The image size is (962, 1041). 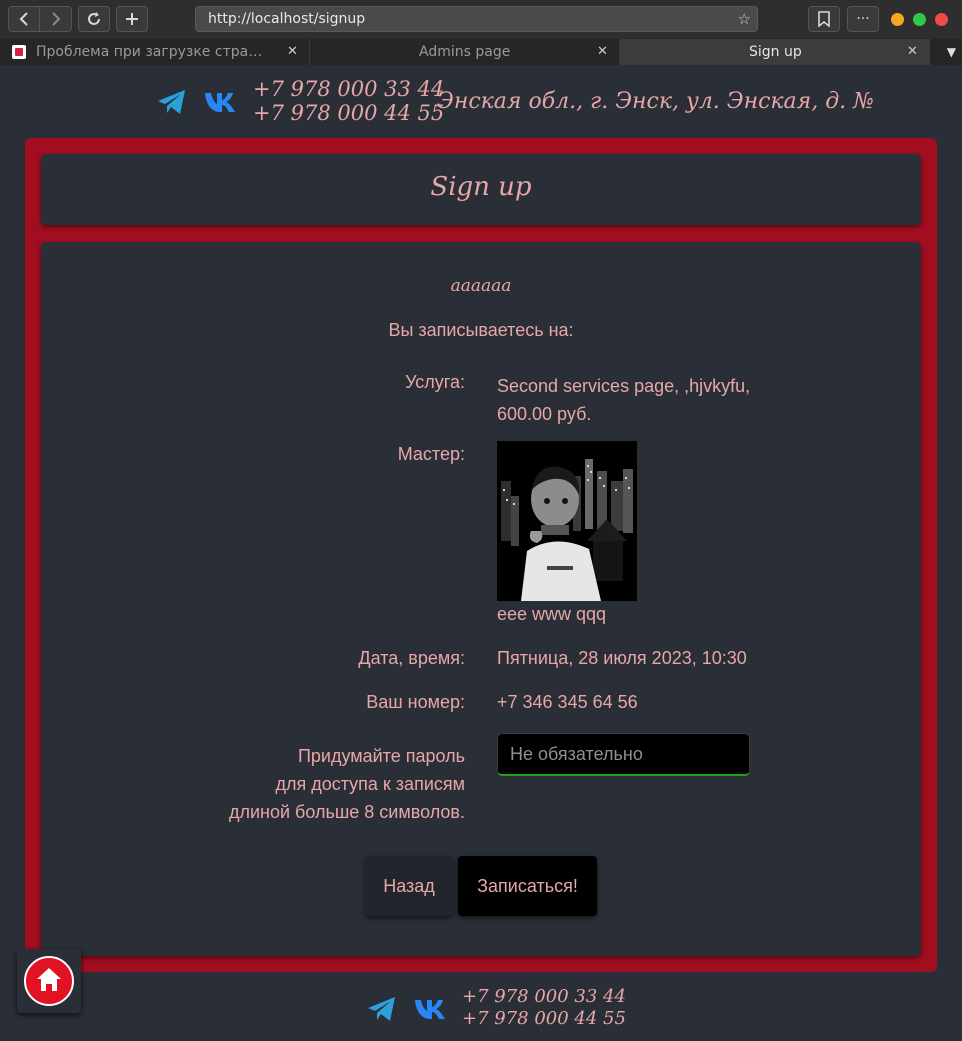 What do you see at coordinates (409, 886) in the screenshot?
I see `back-button: Назад` at bounding box center [409, 886].